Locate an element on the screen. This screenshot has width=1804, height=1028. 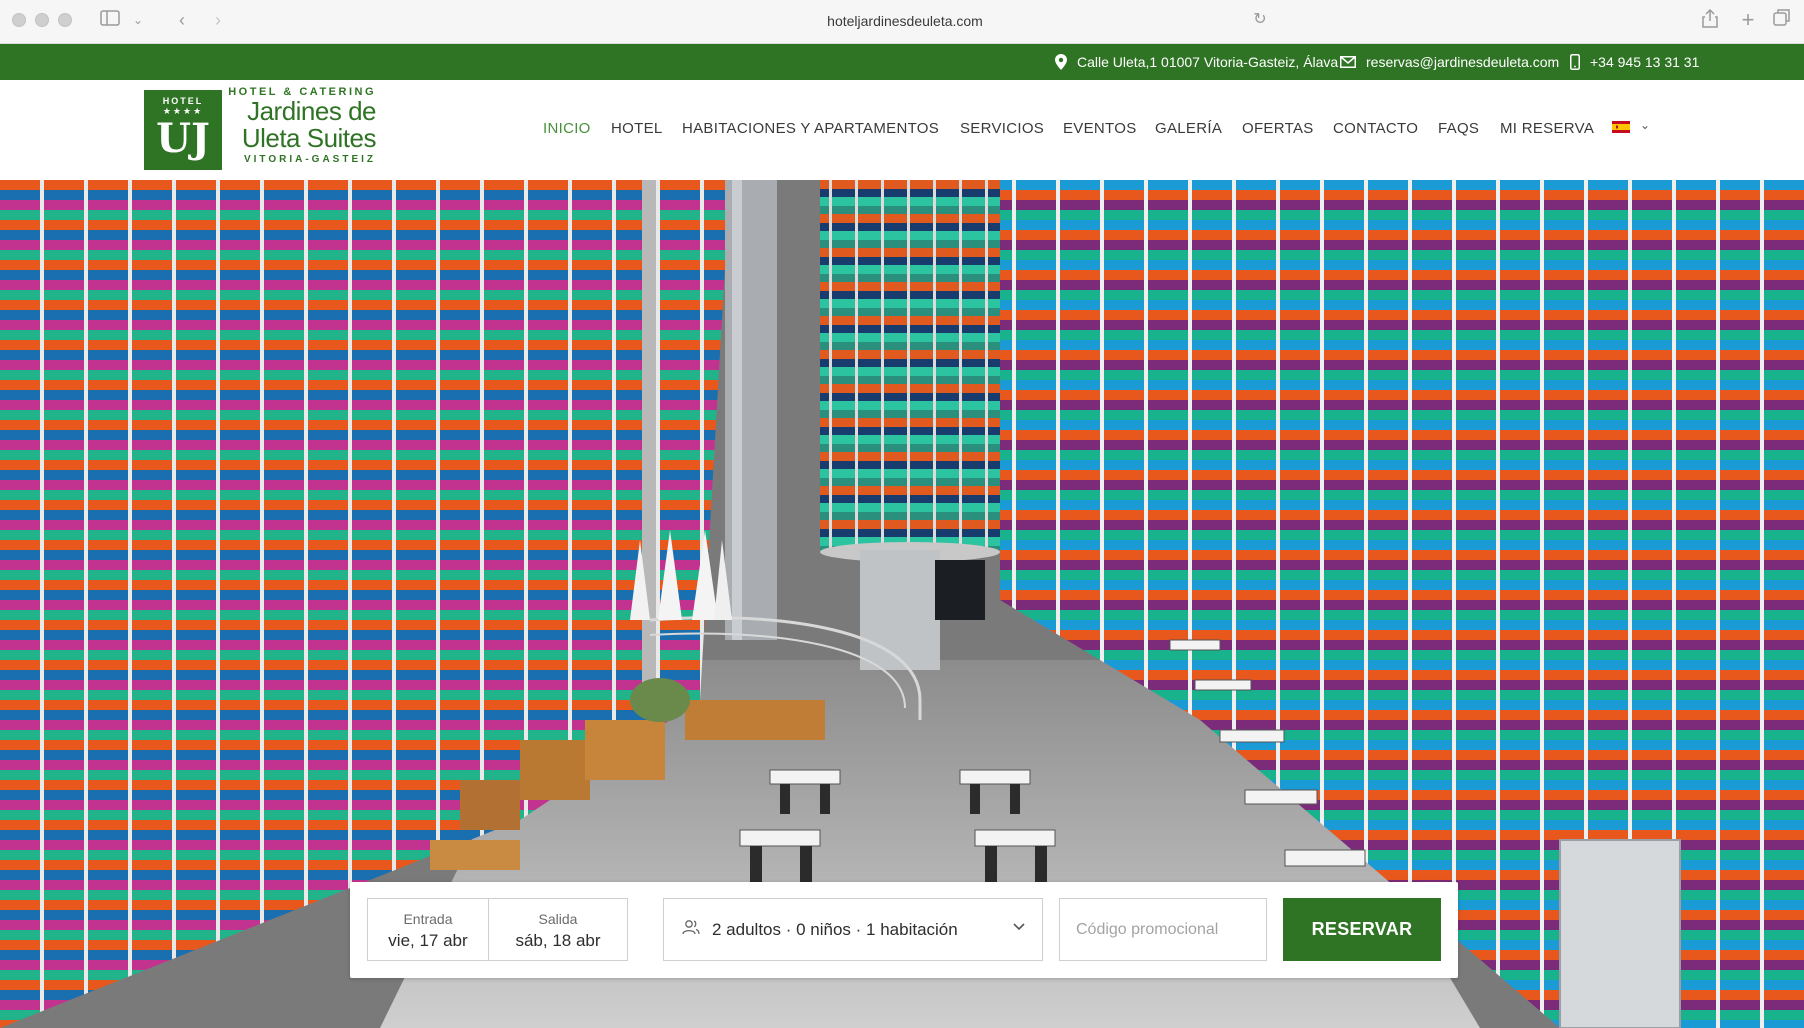
sidebar-icon is located at coordinates (110, 20).